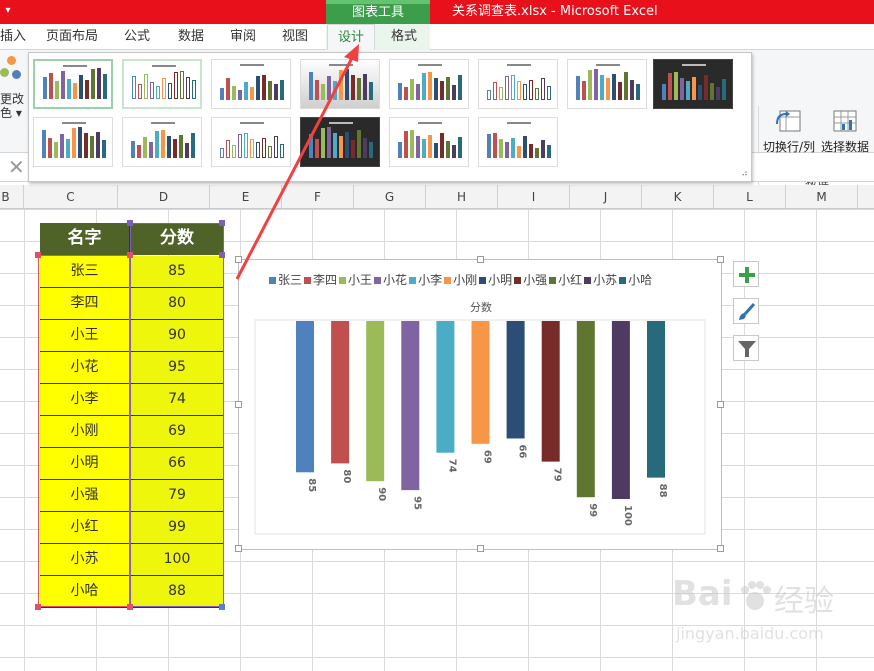  I want to click on tab-format: 格式, so click(404, 37).